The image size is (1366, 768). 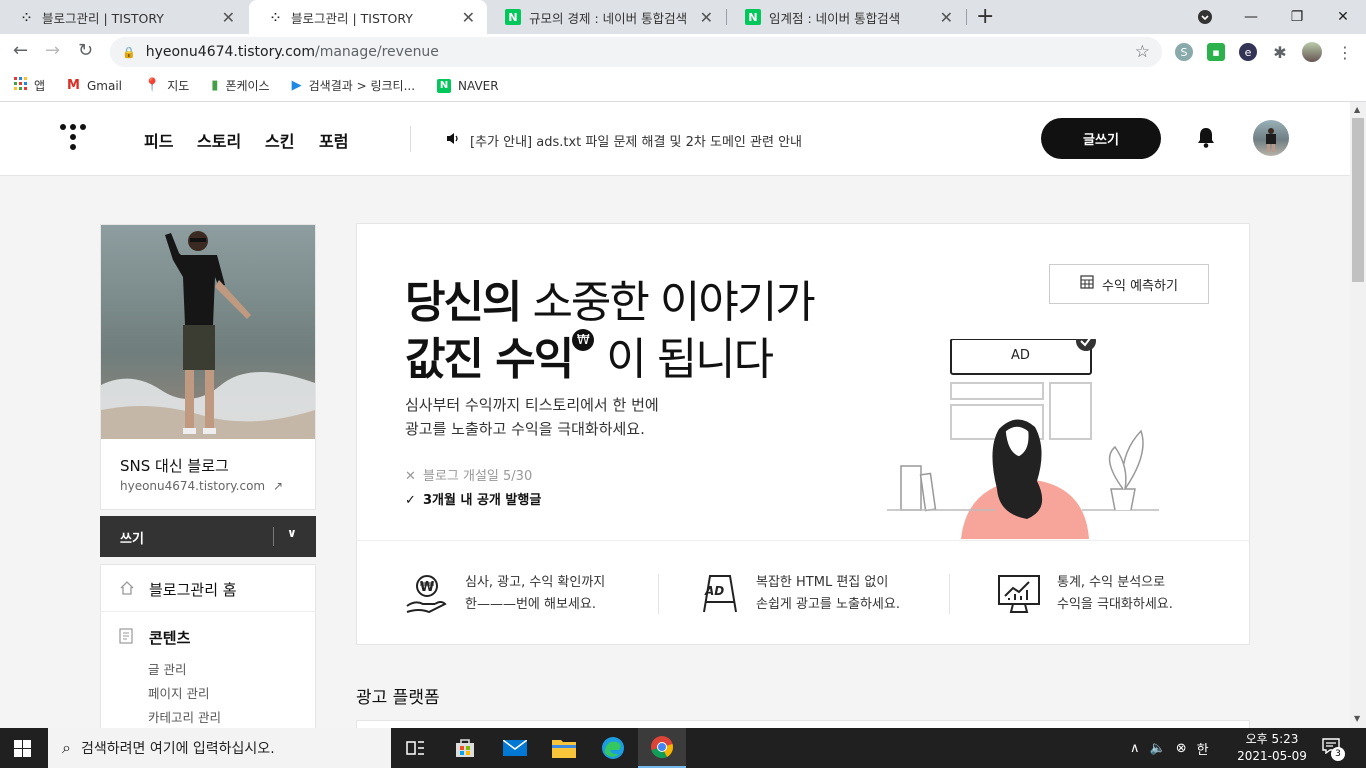 What do you see at coordinates (532, 405) in the screenshot?
I see `hero-description-line1: 심사부터 수익까지 티스토리에서 한 번에` at bounding box center [532, 405].